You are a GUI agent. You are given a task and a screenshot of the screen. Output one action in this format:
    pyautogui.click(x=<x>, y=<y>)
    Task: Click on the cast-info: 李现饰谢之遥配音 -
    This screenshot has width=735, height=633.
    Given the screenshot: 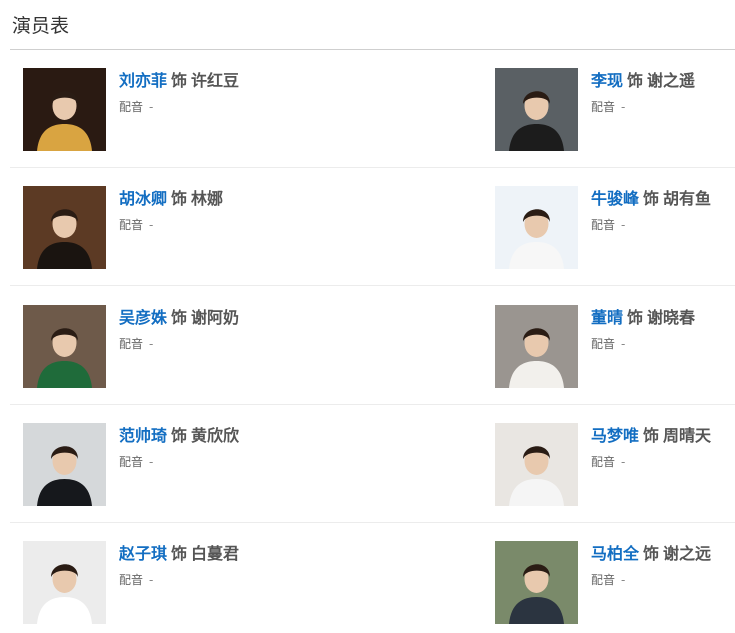 What is the action you would take?
    pyautogui.click(x=643, y=92)
    